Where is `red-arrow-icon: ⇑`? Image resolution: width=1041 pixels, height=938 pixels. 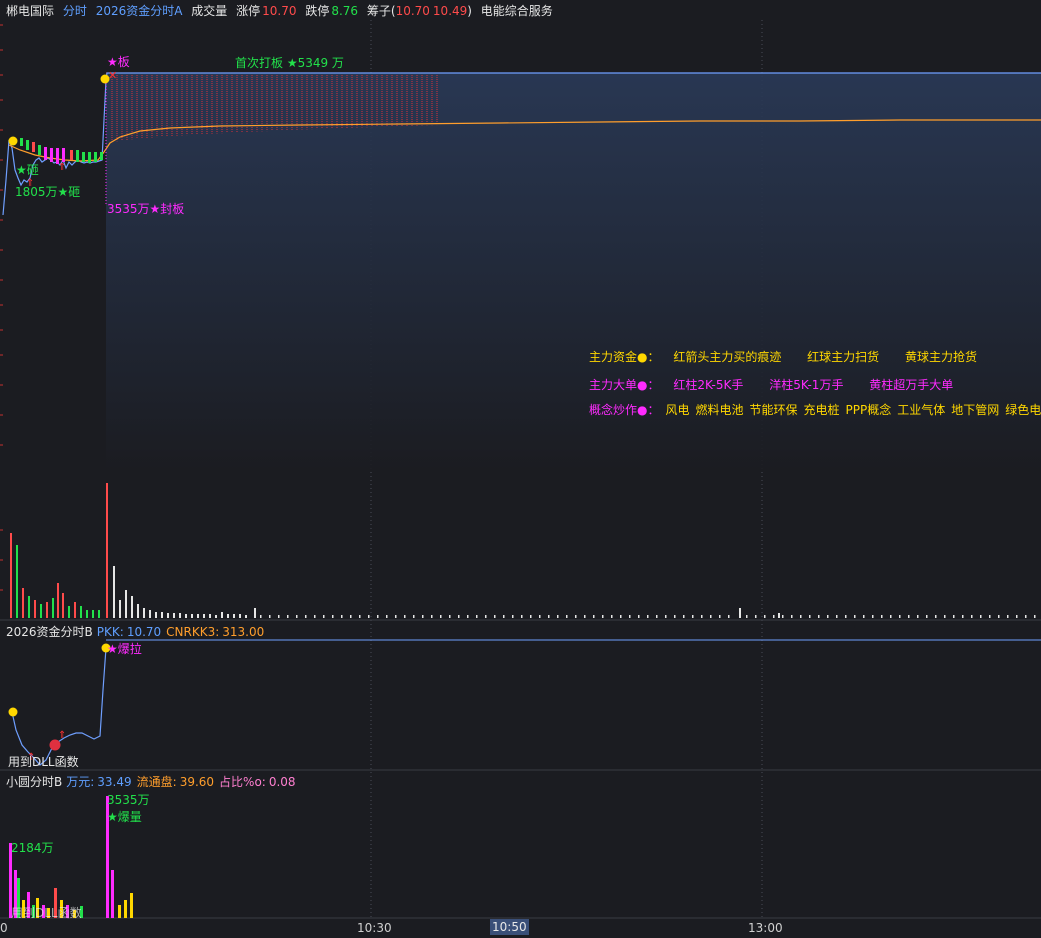 red-arrow-icon: ⇑ is located at coordinates (62, 735).